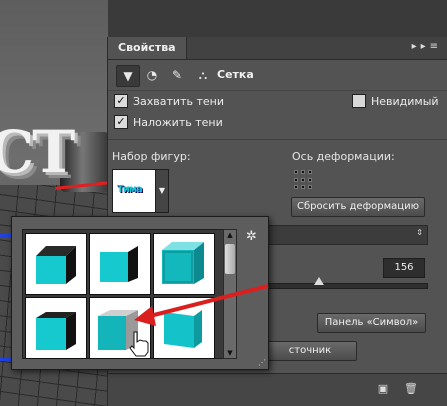 This screenshot has height=406, width=447. Describe the element at coordinates (347, 235) in the screenshot. I see `properties-select: ⇕` at that location.